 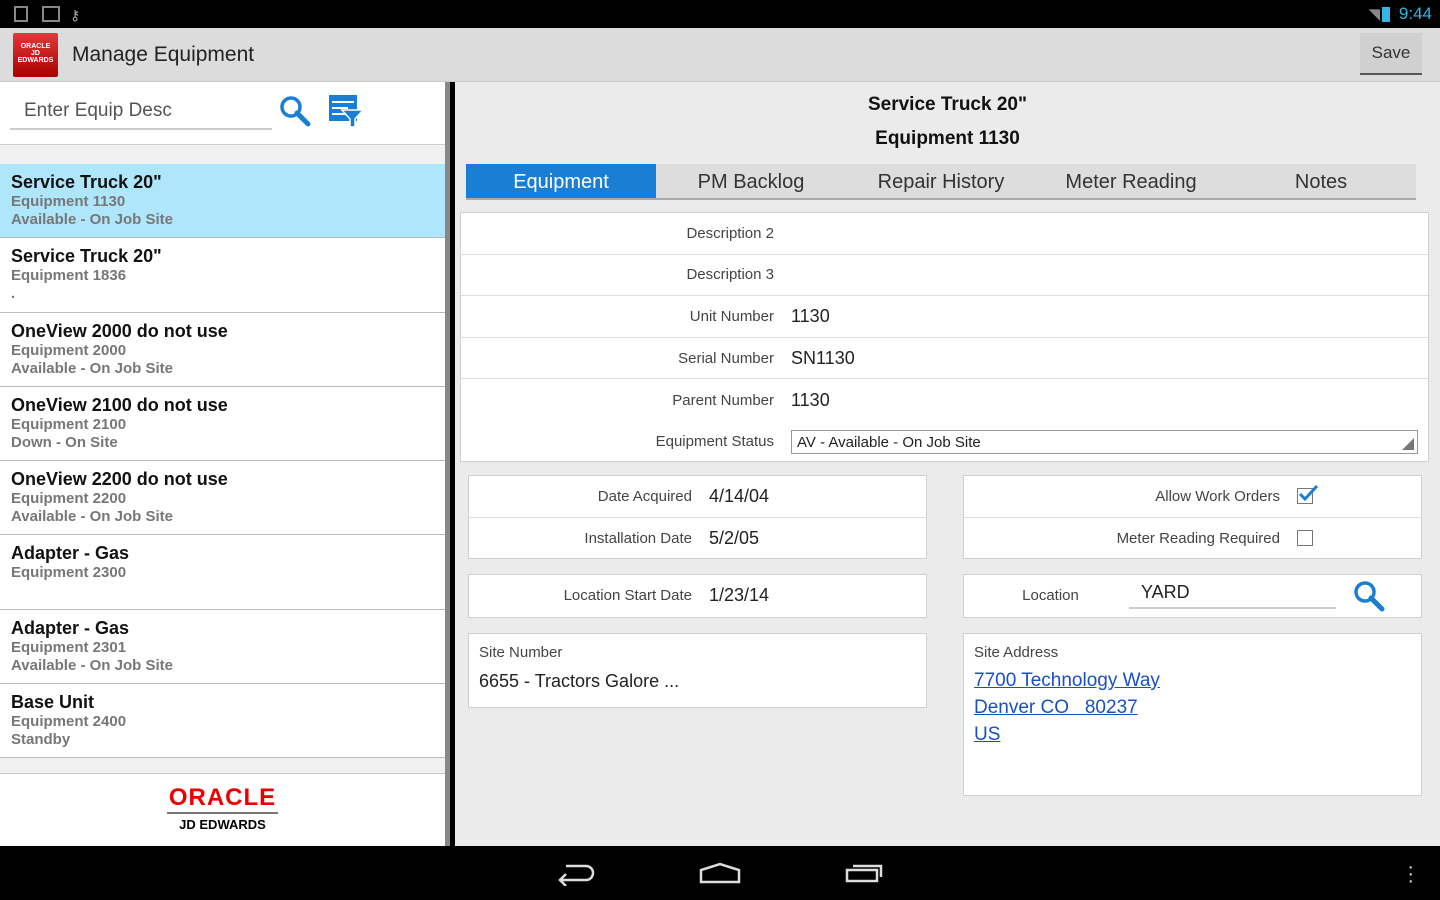 I want to click on location-input: YARD, so click(x=1232, y=596).